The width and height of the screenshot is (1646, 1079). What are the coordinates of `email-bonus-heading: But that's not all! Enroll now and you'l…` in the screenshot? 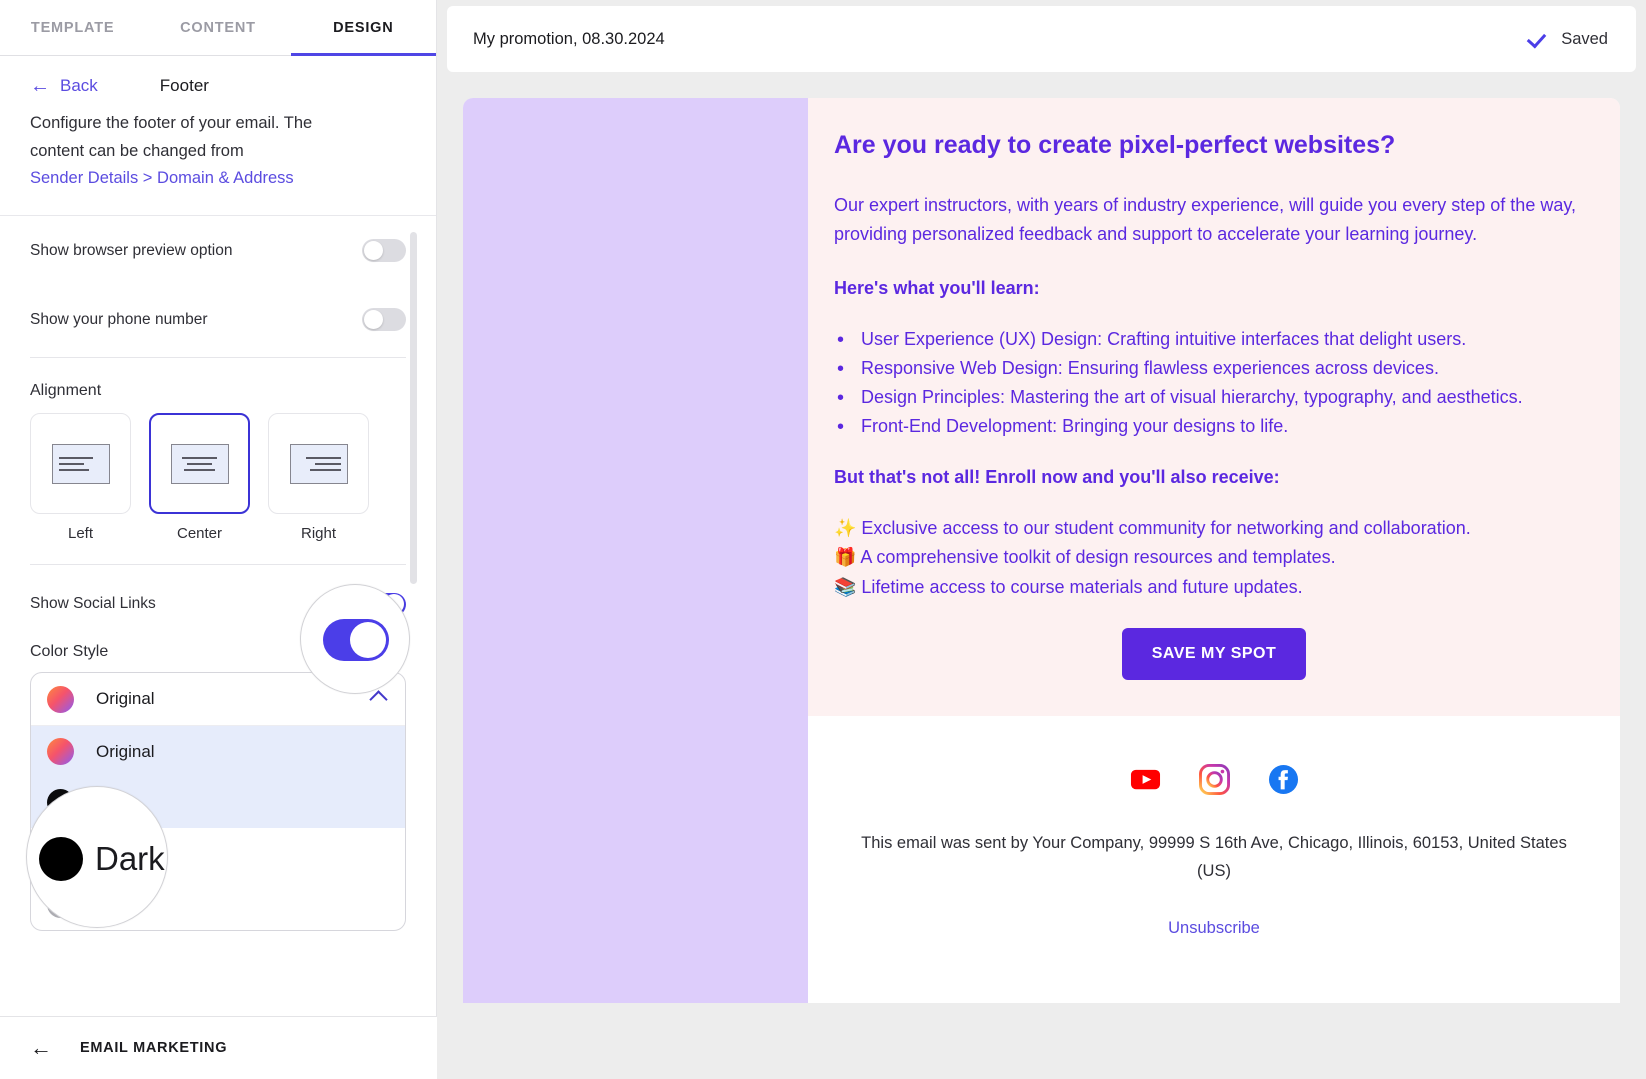 It's located at (1057, 477).